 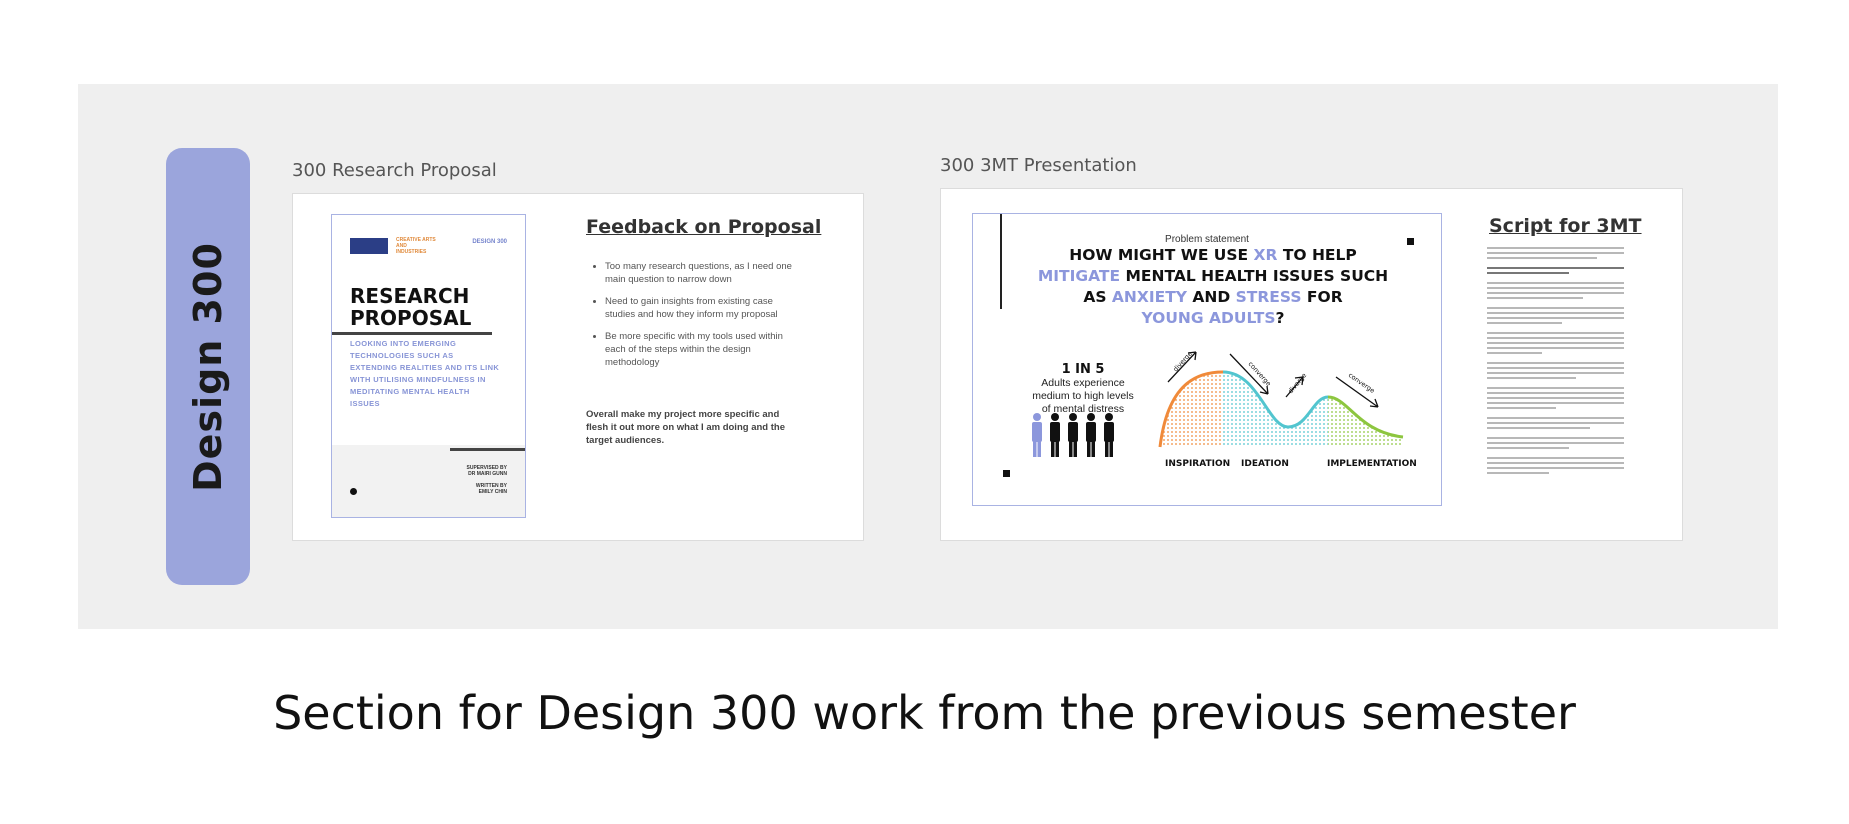 What do you see at coordinates (1268, 297) in the screenshot?
I see `question-highlight: STRESS` at bounding box center [1268, 297].